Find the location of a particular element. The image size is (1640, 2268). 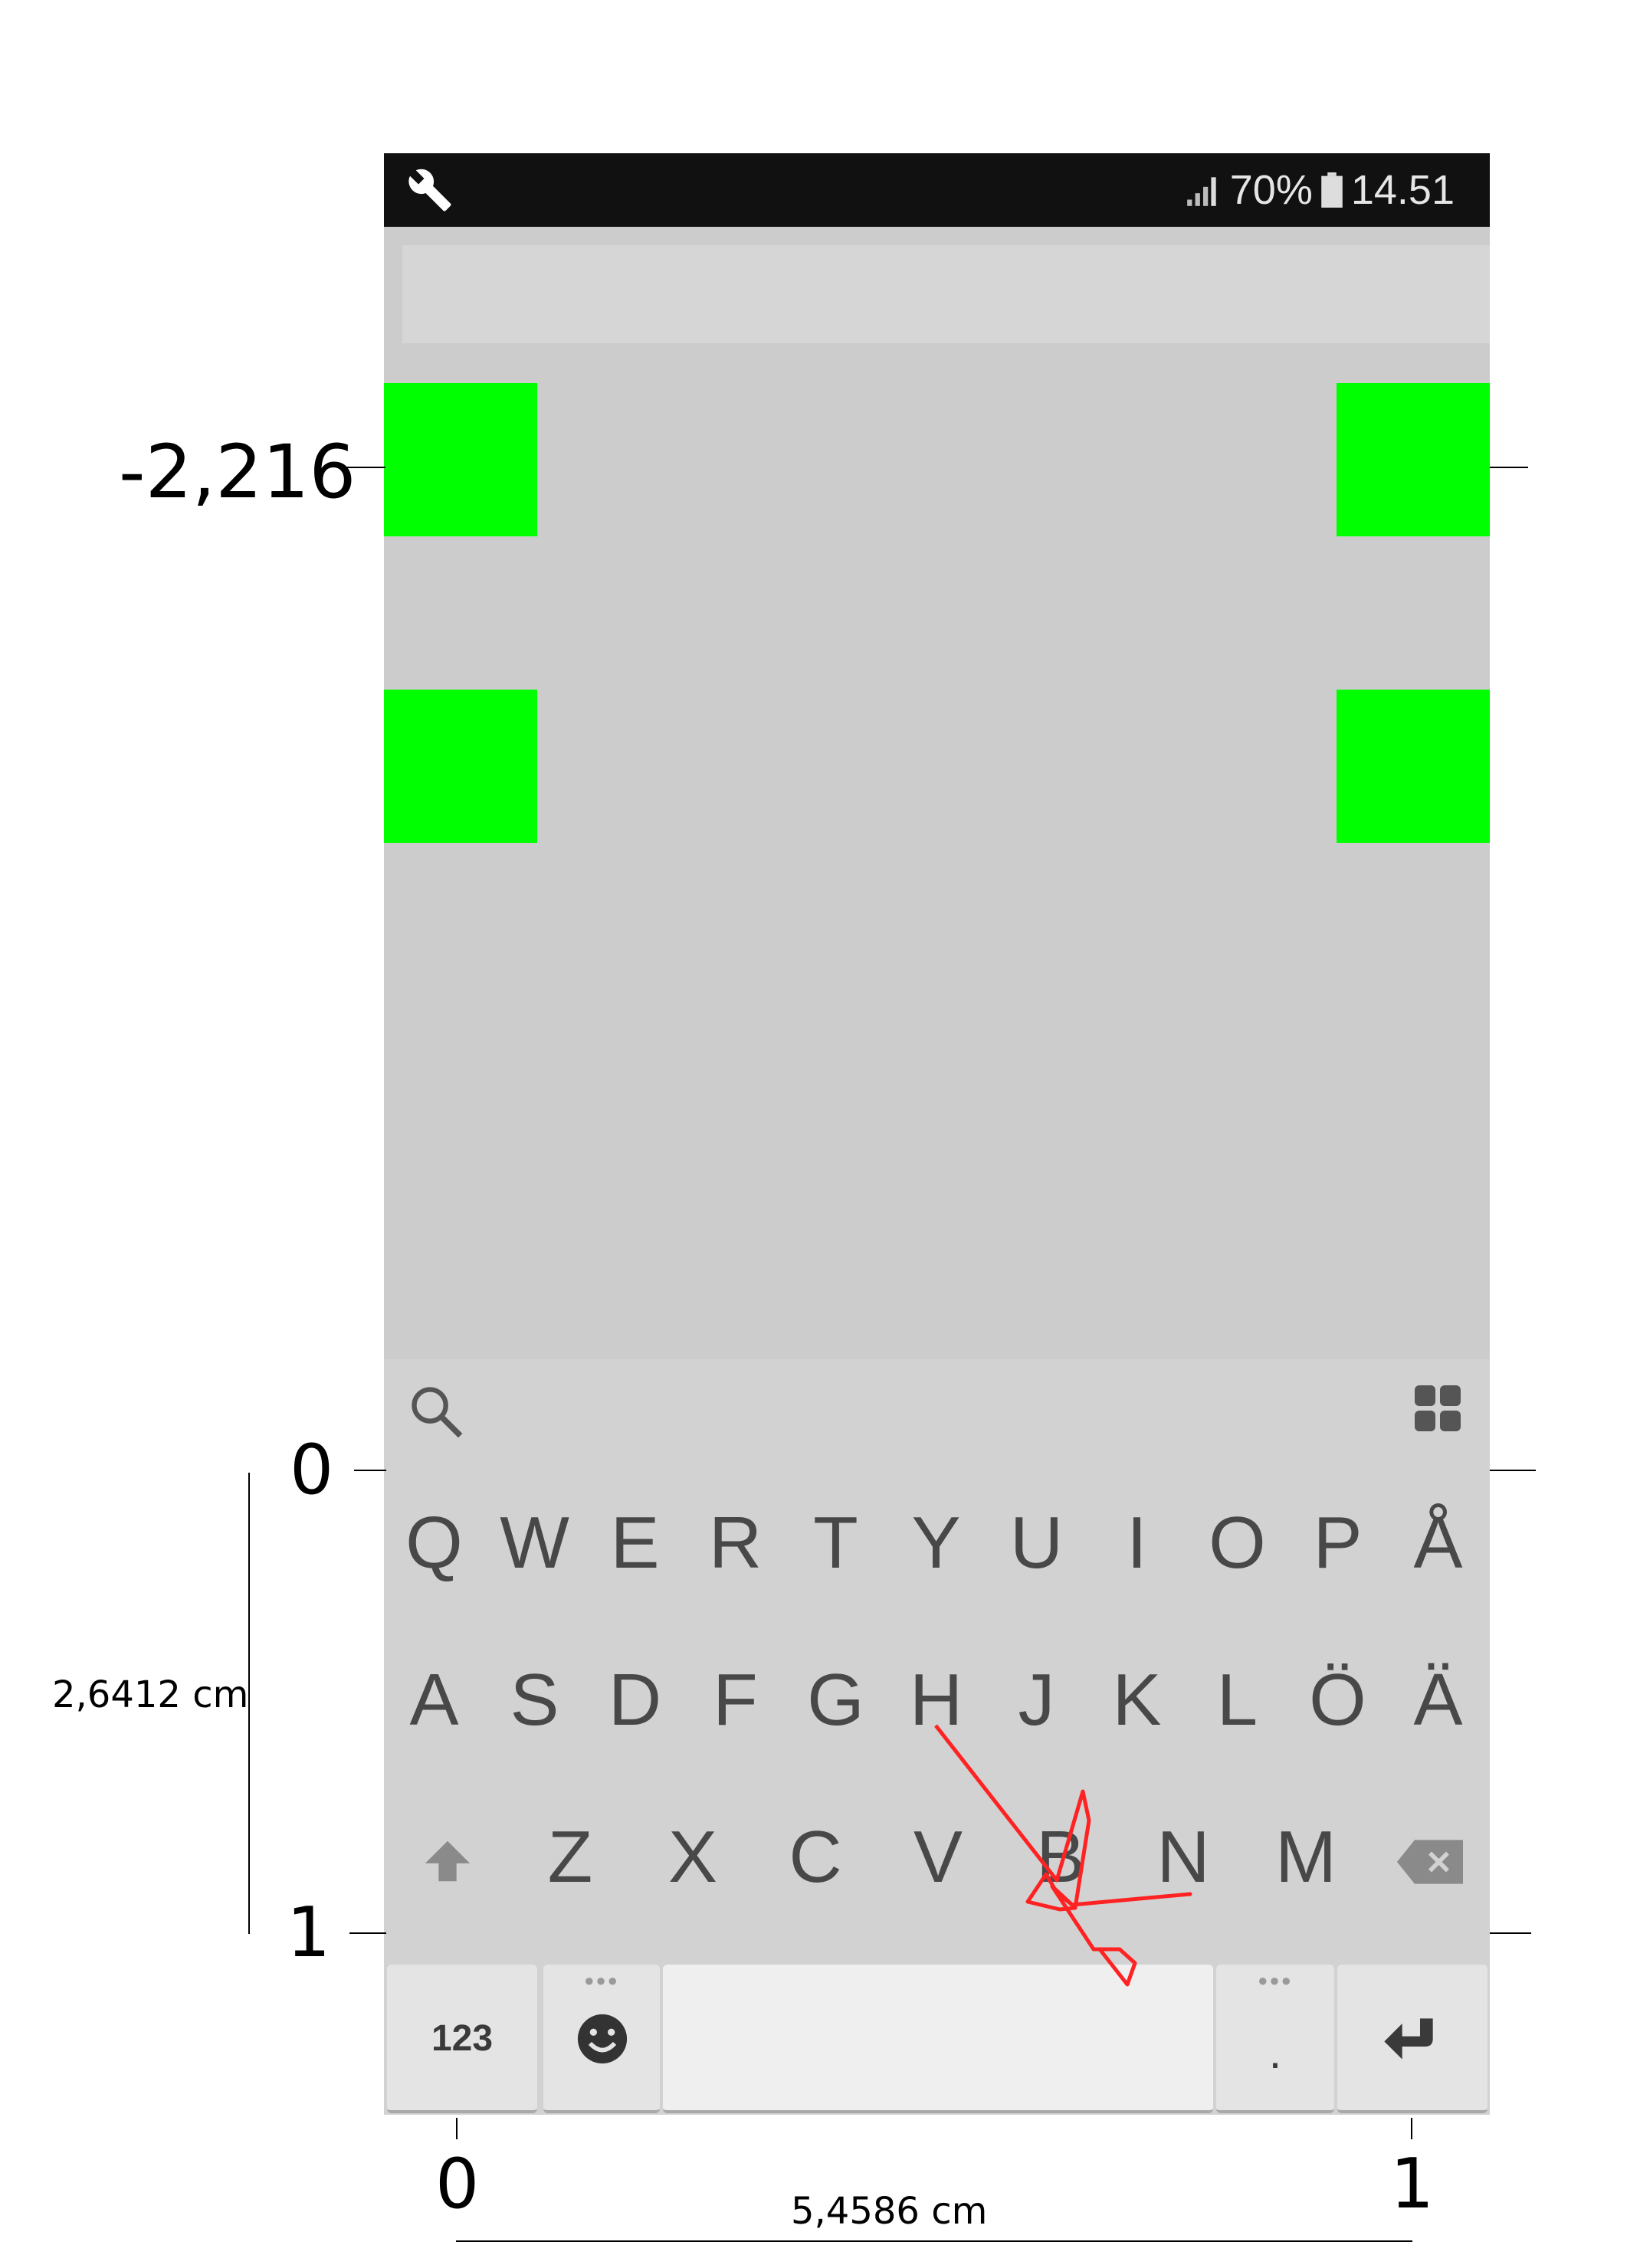

key-p: P is located at coordinates (1337, 1543).